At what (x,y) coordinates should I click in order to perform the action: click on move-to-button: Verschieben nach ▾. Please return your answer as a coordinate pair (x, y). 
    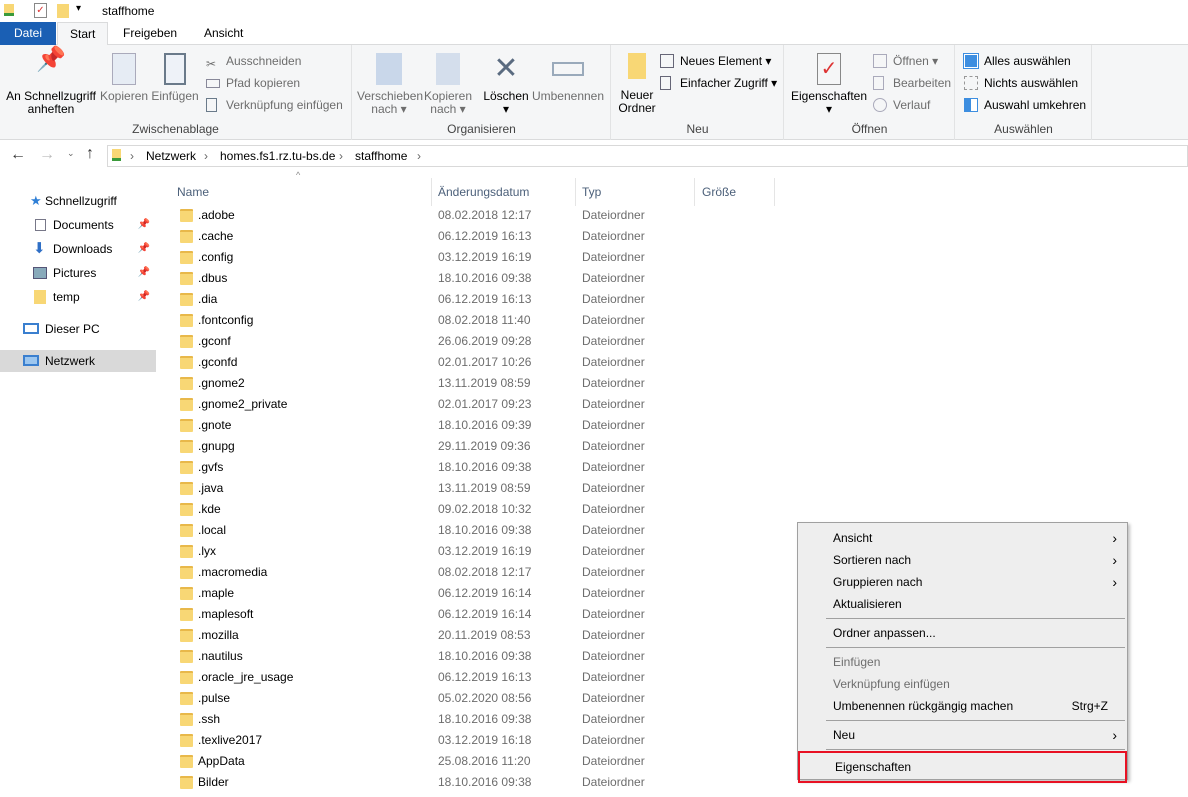
    Looking at the image, I should click on (390, 84).